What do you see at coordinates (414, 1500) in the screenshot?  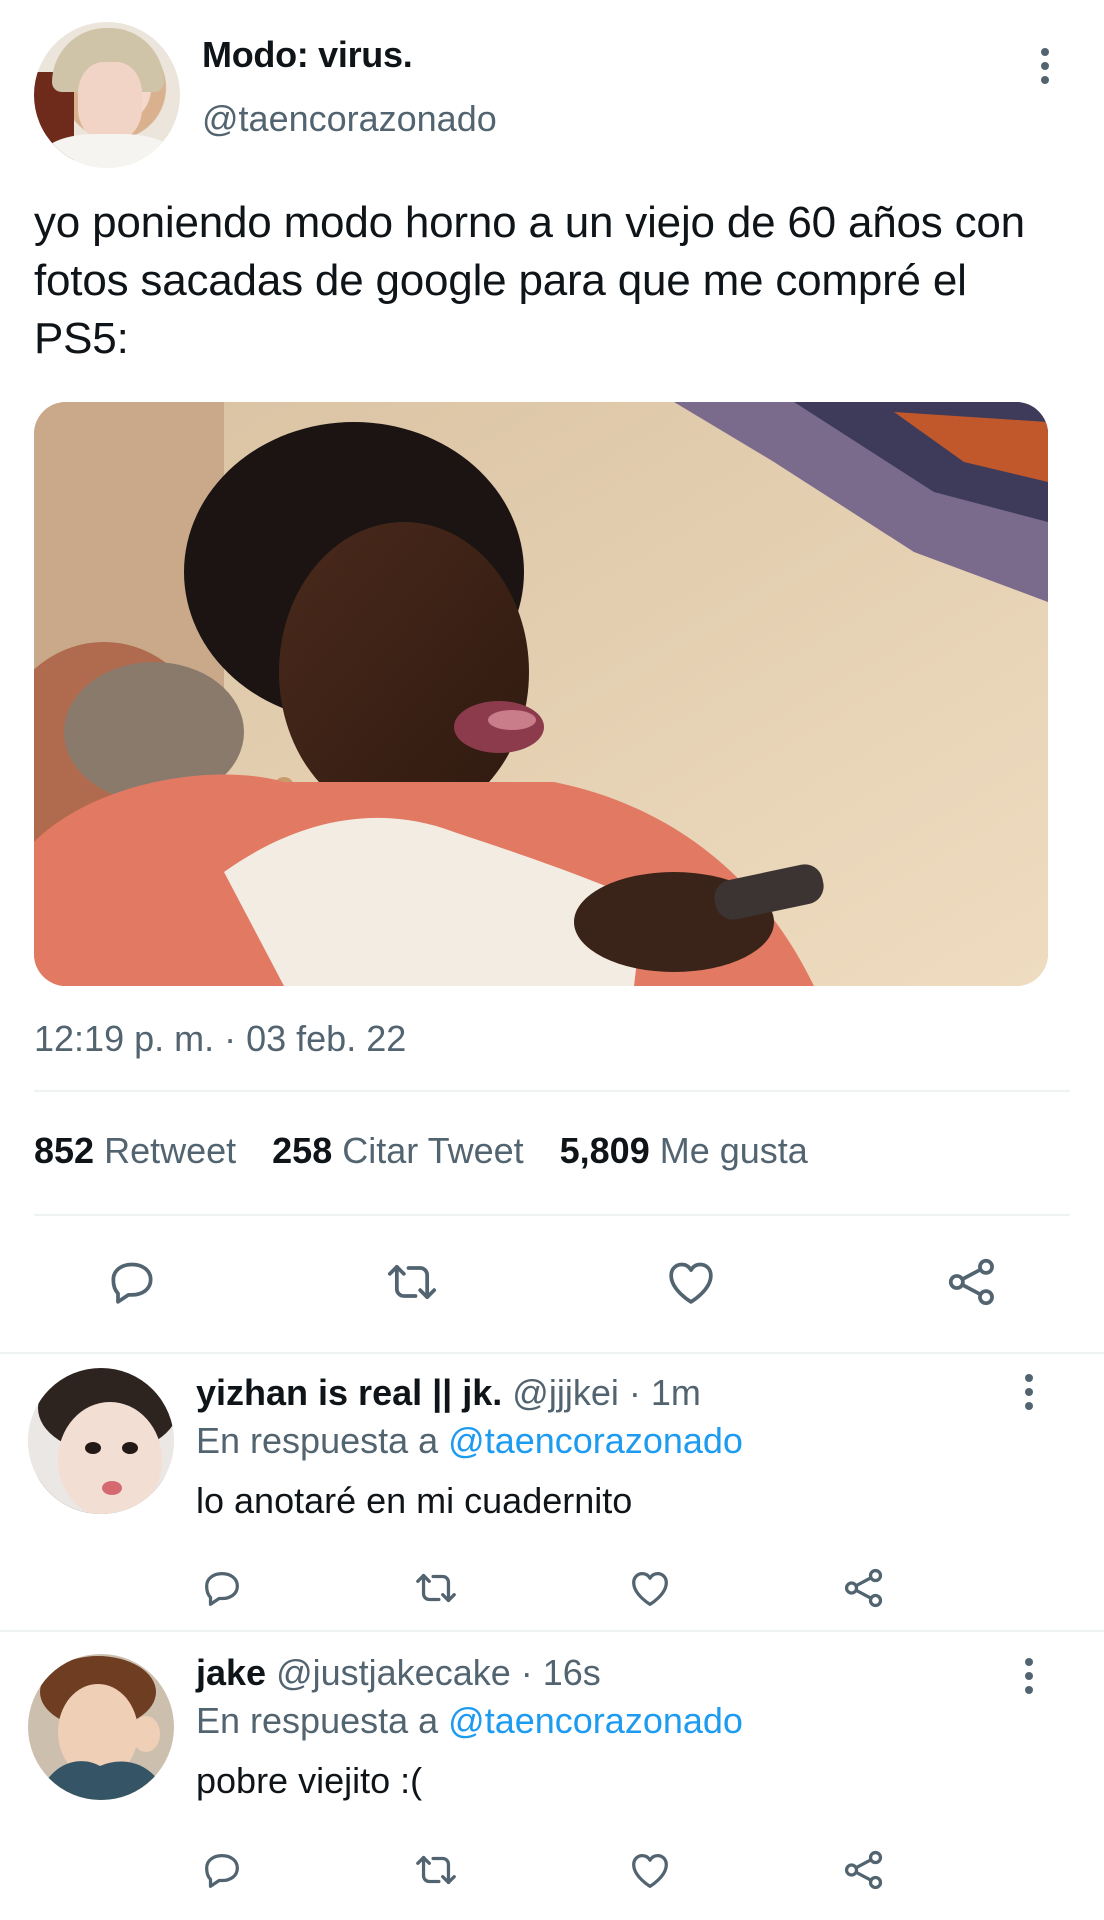 I see `reply-text: lo anotaré en mi cuadernito` at bounding box center [414, 1500].